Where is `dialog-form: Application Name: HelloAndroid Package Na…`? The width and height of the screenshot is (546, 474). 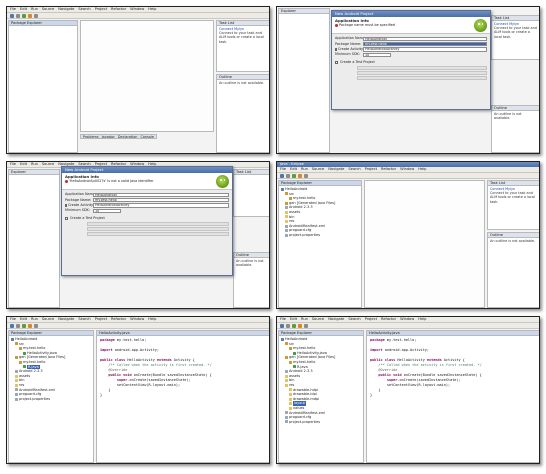 dialog-form: Application Name: HelloAndroid Package Na… is located at coordinates (411, 58).